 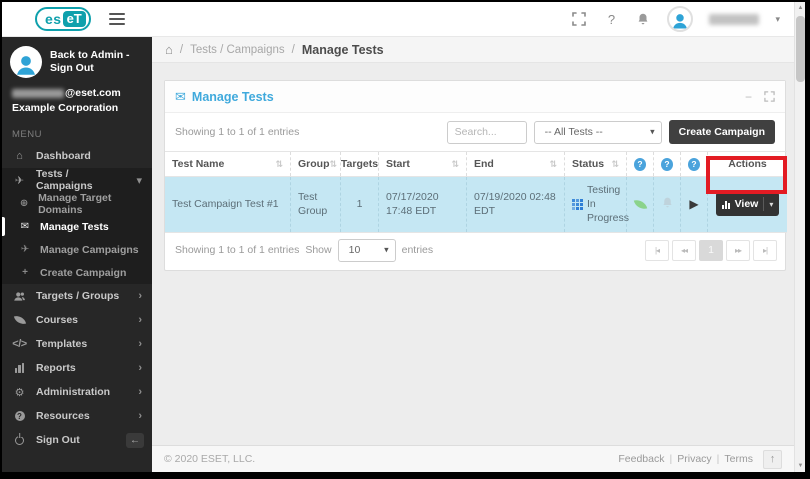 What do you see at coordinates (423, 204) in the screenshot?
I see `cell-start: 07/17/2020 17:48 EDT` at bounding box center [423, 204].